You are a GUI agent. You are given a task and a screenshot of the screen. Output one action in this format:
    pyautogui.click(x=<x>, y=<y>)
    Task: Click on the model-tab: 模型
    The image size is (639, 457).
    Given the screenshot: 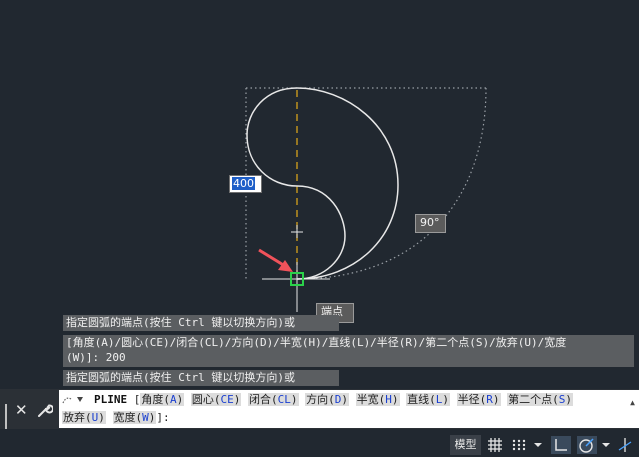 What is the action you would take?
    pyautogui.click(x=465, y=445)
    